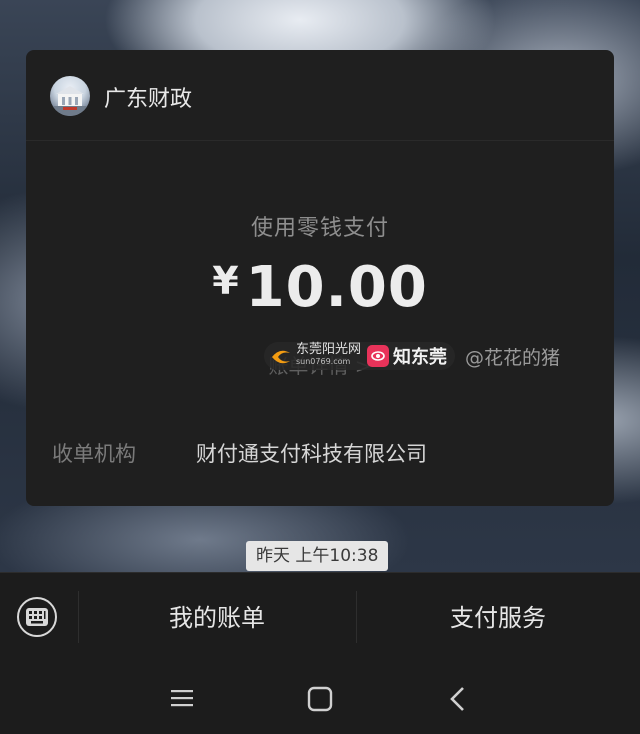 This screenshot has height=734, width=640. I want to click on amount-value: 10.00, so click(336, 287).